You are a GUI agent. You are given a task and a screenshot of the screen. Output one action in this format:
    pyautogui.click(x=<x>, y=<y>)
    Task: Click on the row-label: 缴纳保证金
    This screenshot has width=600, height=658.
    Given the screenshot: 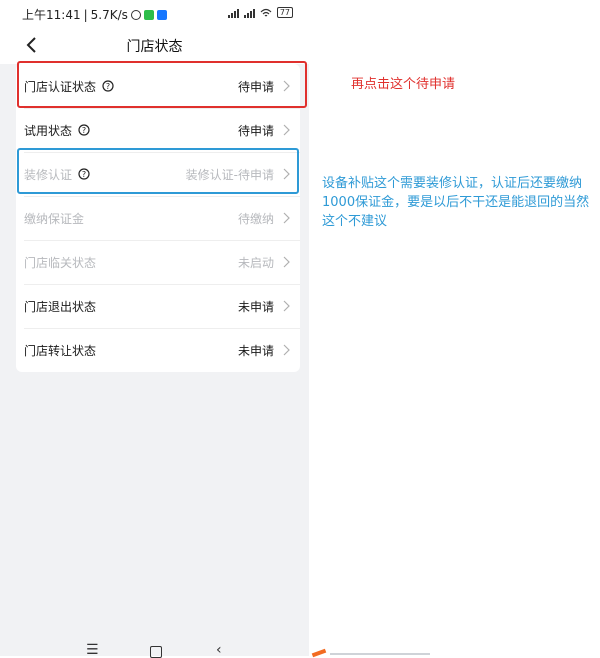 What is the action you would take?
    pyautogui.click(x=54, y=218)
    